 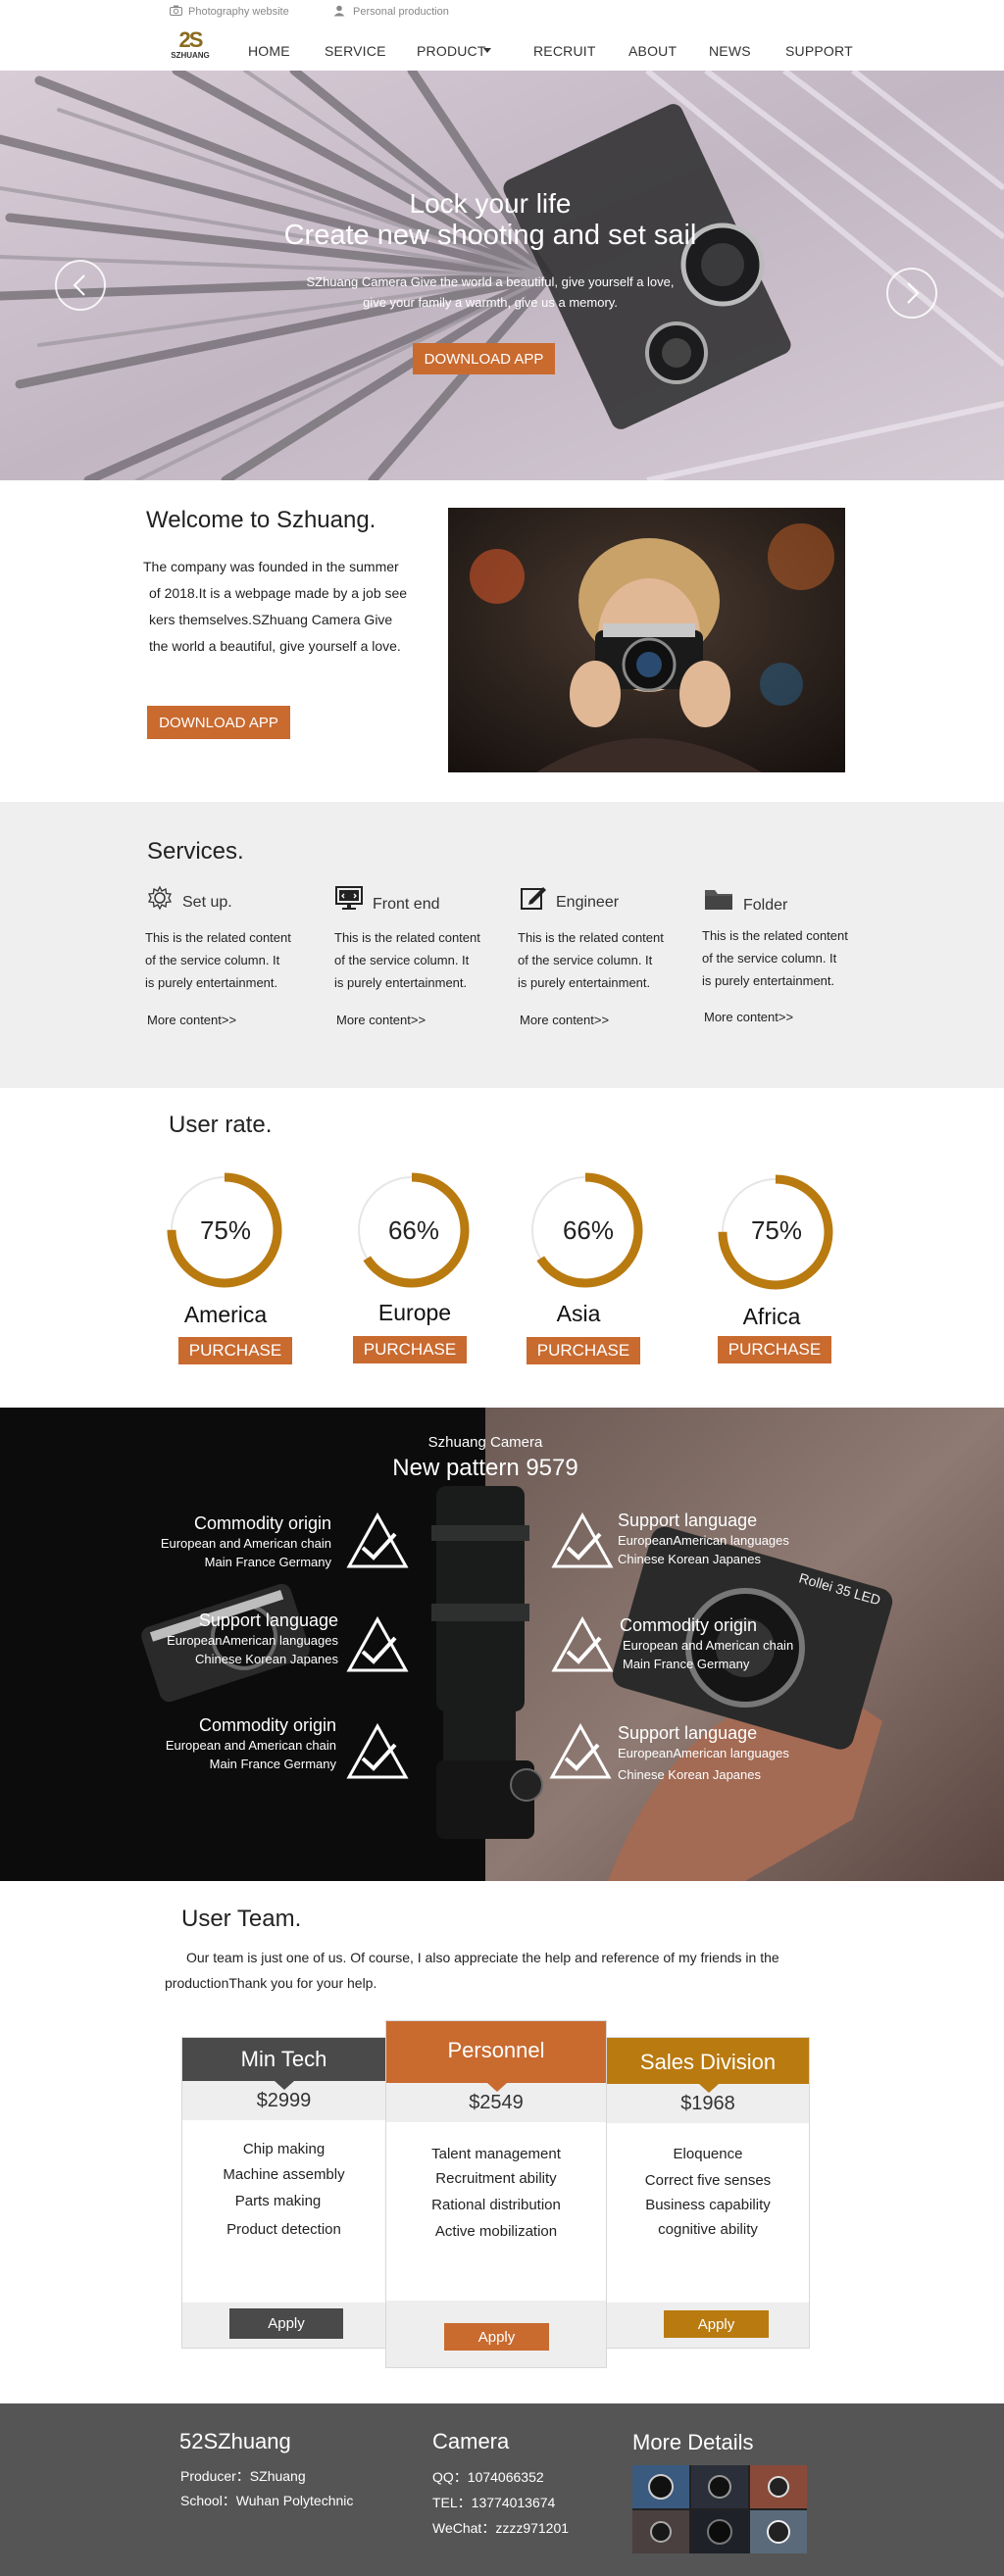 I want to click on card-header: Min Tech, so click(x=283, y=2059).